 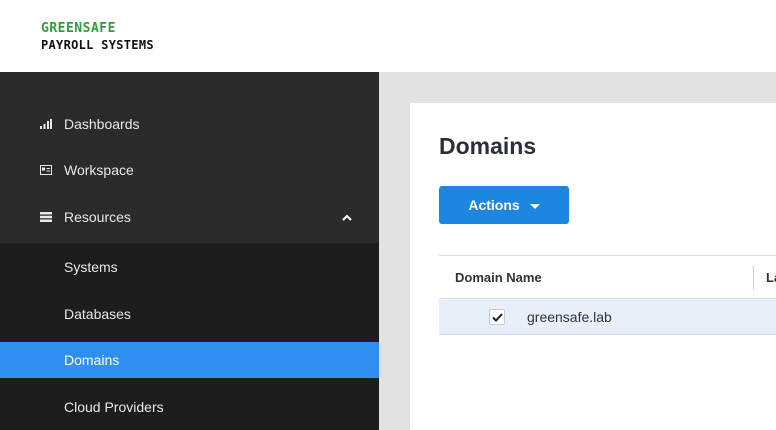 What do you see at coordinates (102, 124) in the screenshot?
I see `sidebar-item-label: Dashboards` at bounding box center [102, 124].